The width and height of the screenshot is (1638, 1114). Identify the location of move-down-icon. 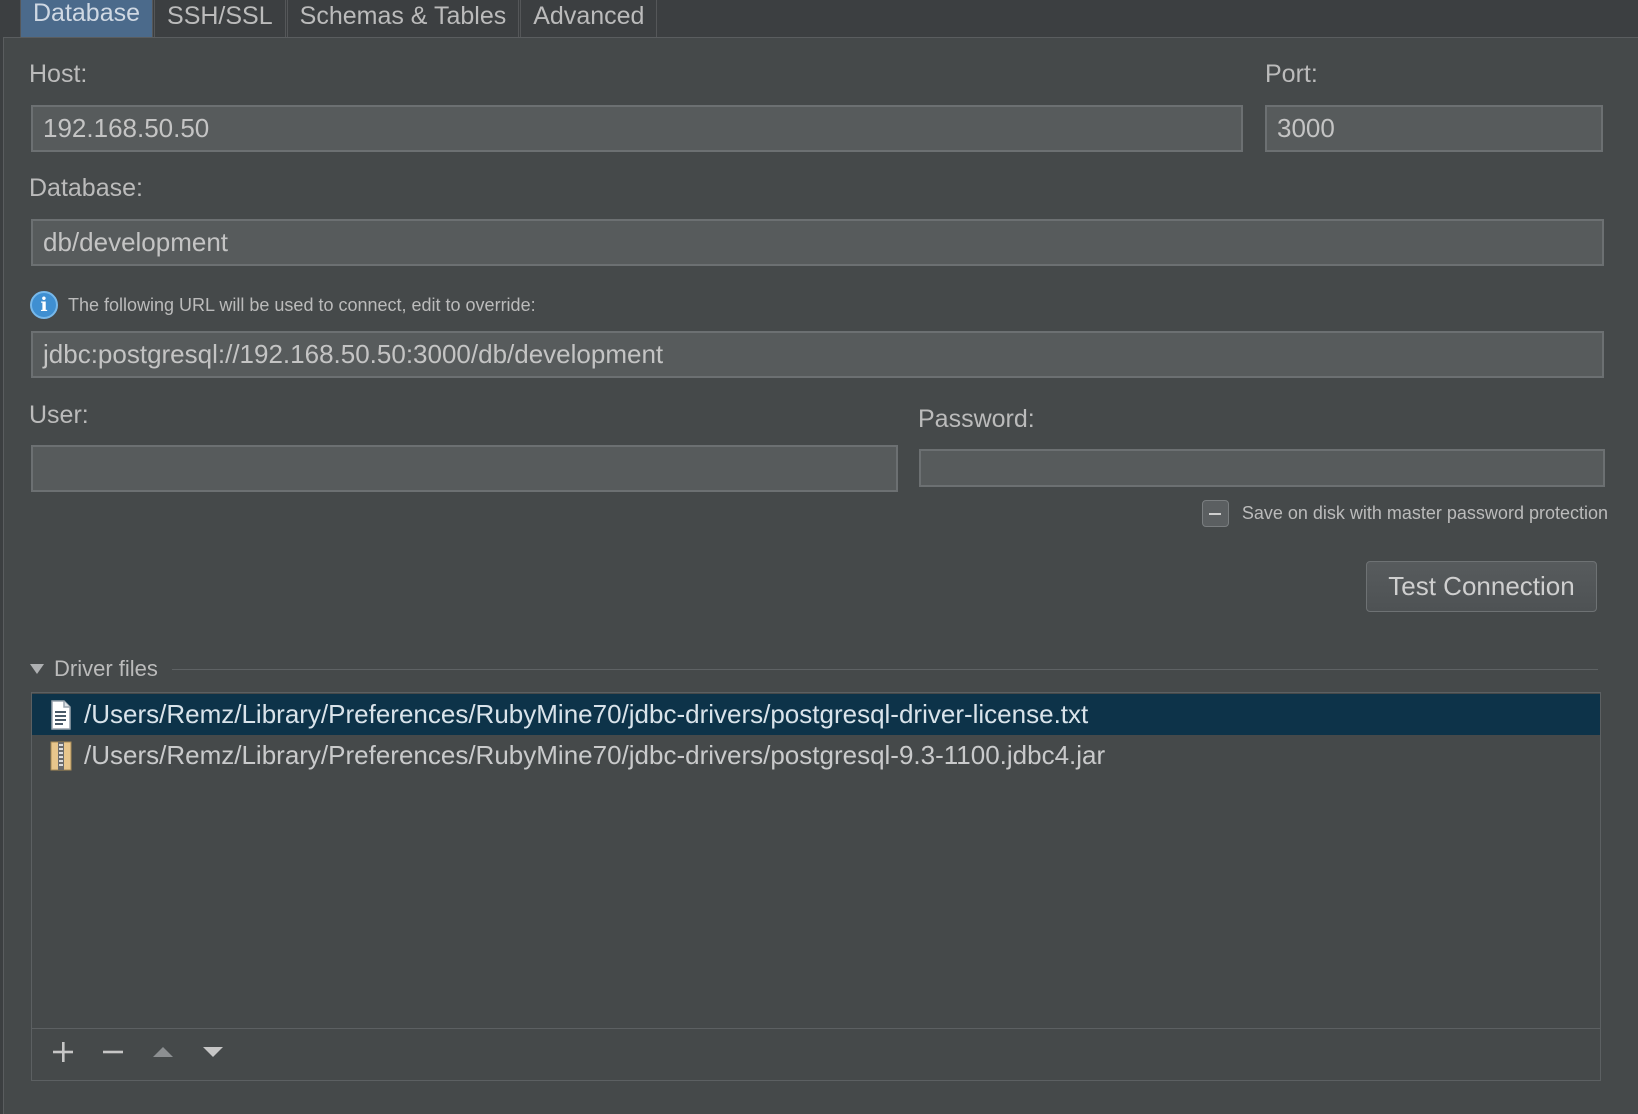
(213, 1054).